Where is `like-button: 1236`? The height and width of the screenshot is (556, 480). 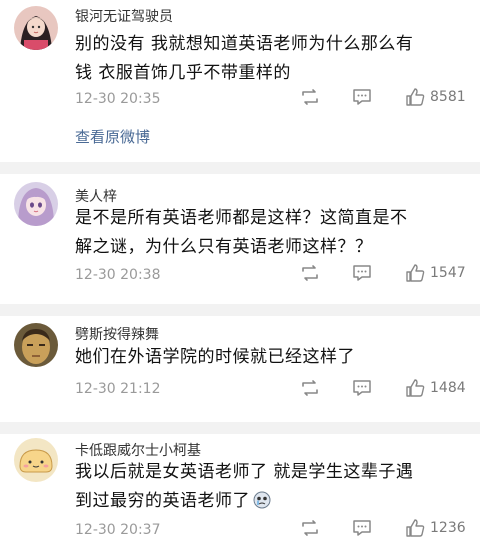
like-button: 1236 is located at coordinates (435, 528).